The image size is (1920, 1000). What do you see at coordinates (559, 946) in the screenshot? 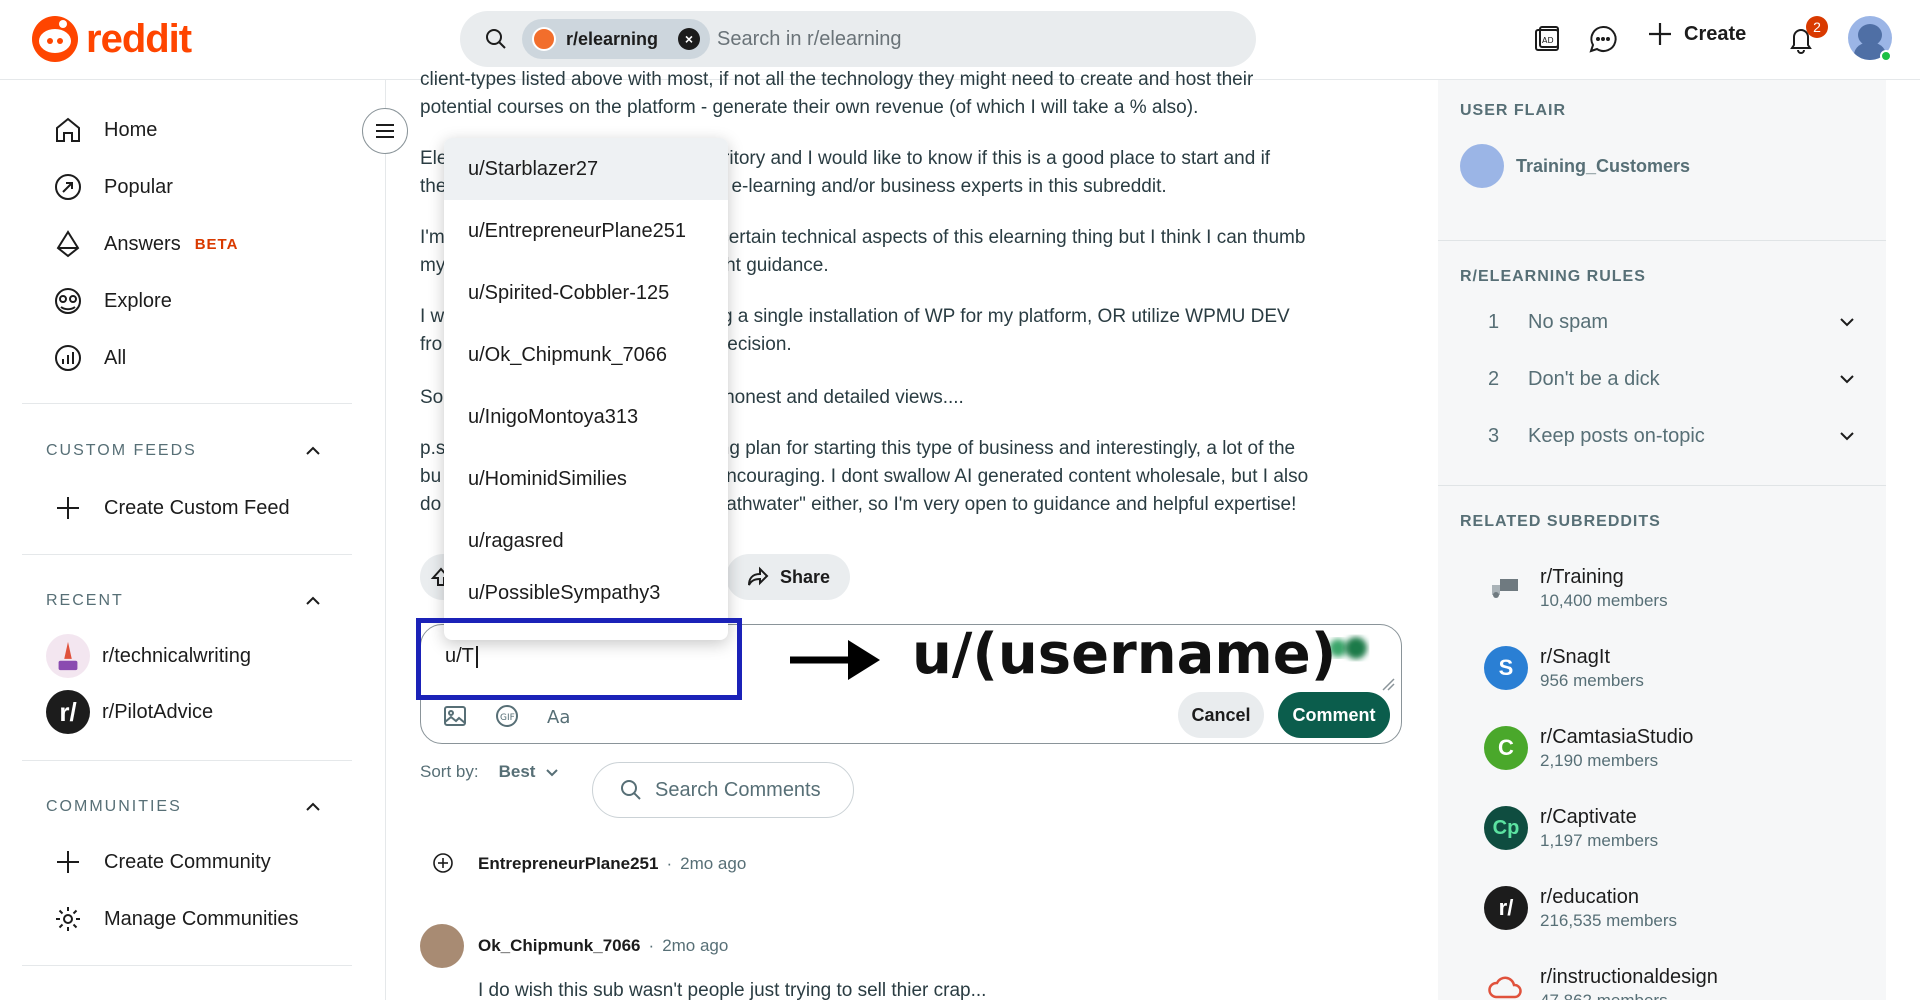
I see `comment-username: Ok_Chipmunk_7066` at bounding box center [559, 946].